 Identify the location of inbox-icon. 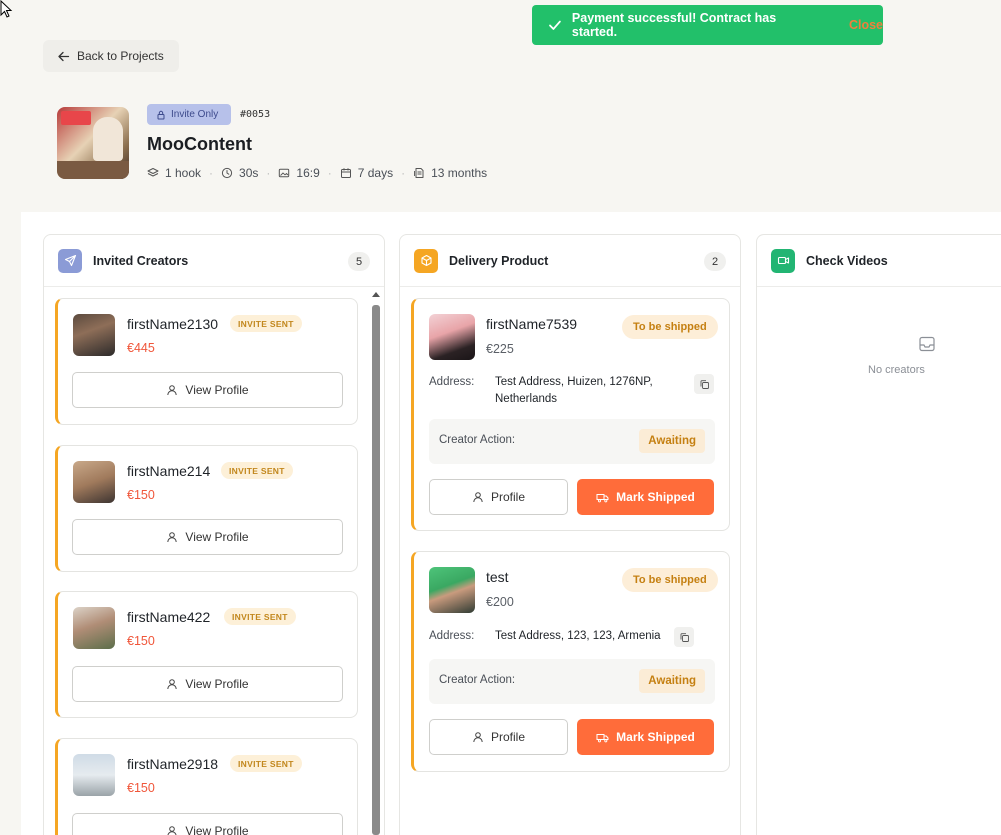
(927, 344).